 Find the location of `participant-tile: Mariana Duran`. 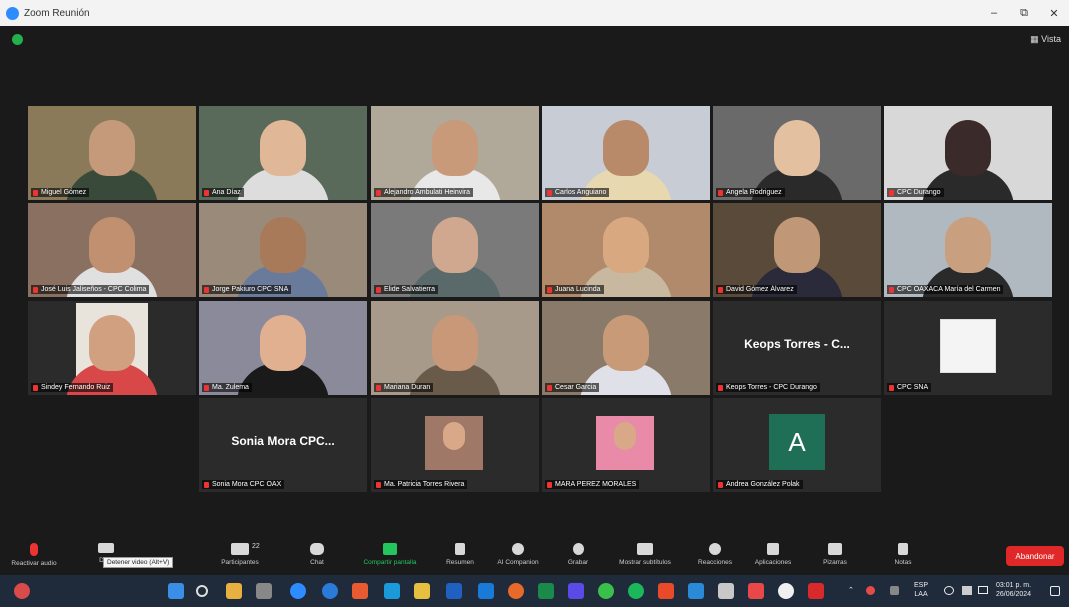

participant-tile: Mariana Duran is located at coordinates (455, 348).